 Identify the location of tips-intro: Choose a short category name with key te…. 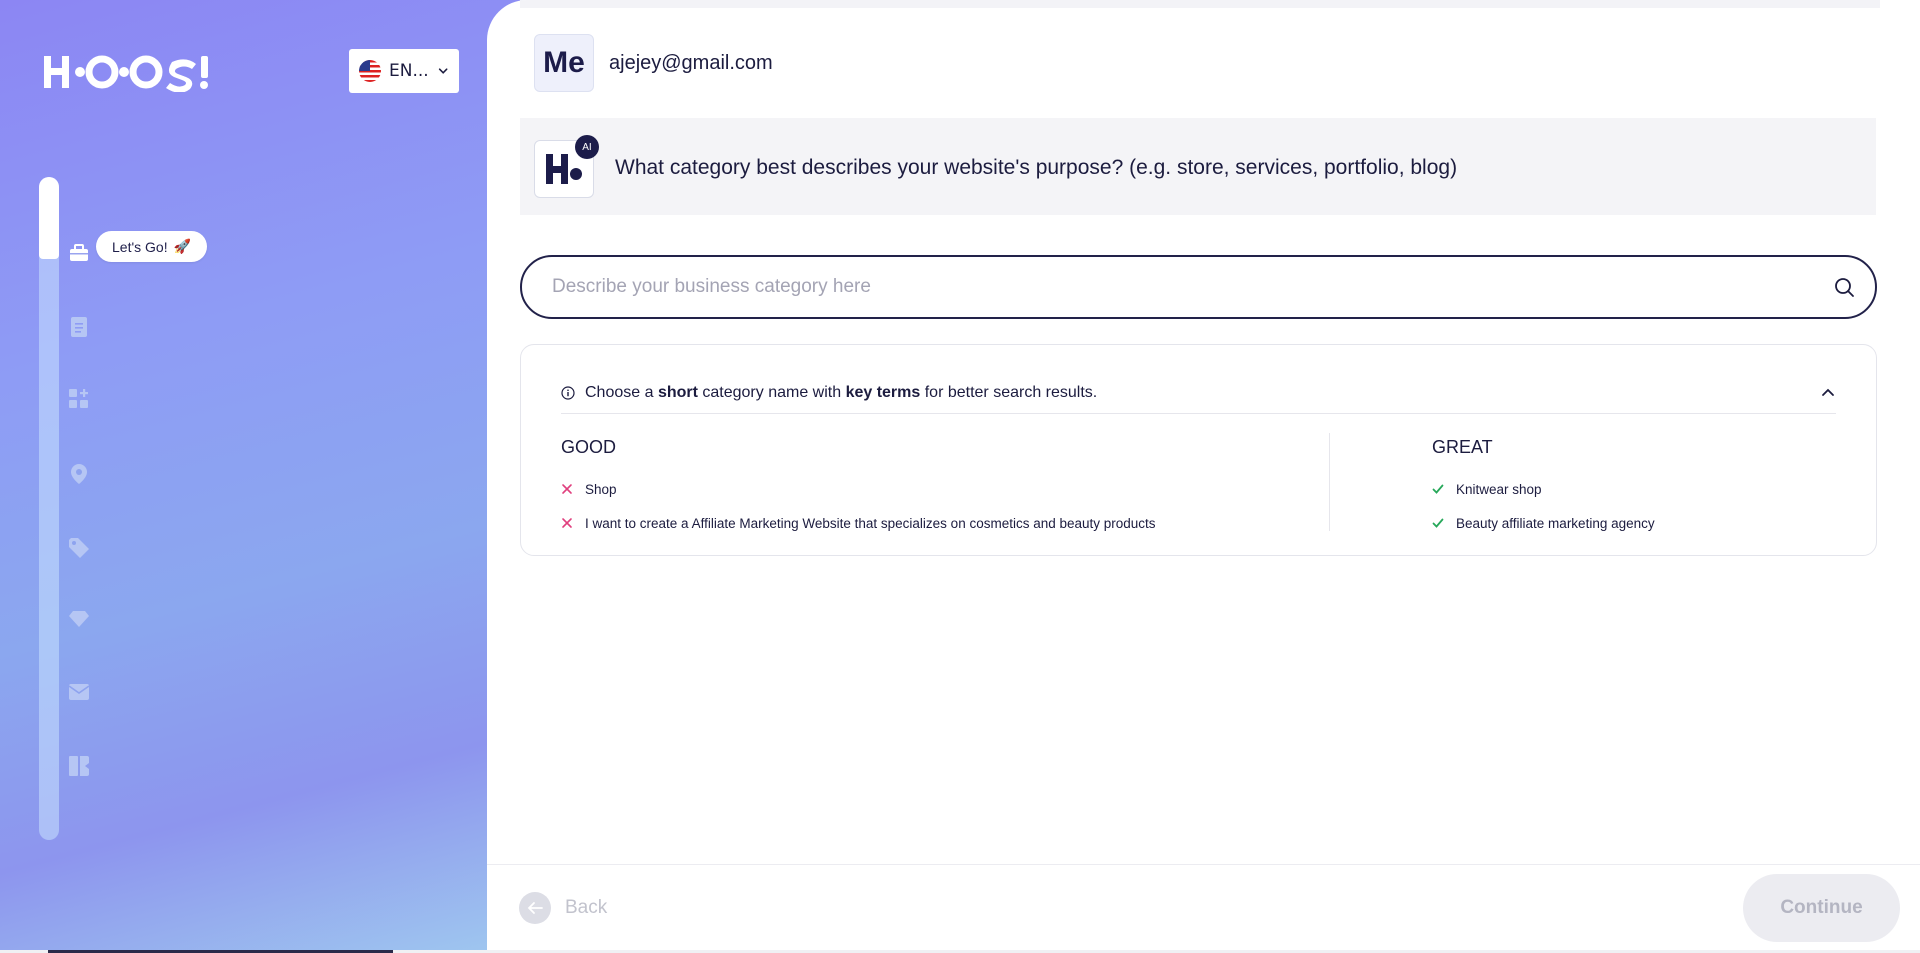
(841, 392).